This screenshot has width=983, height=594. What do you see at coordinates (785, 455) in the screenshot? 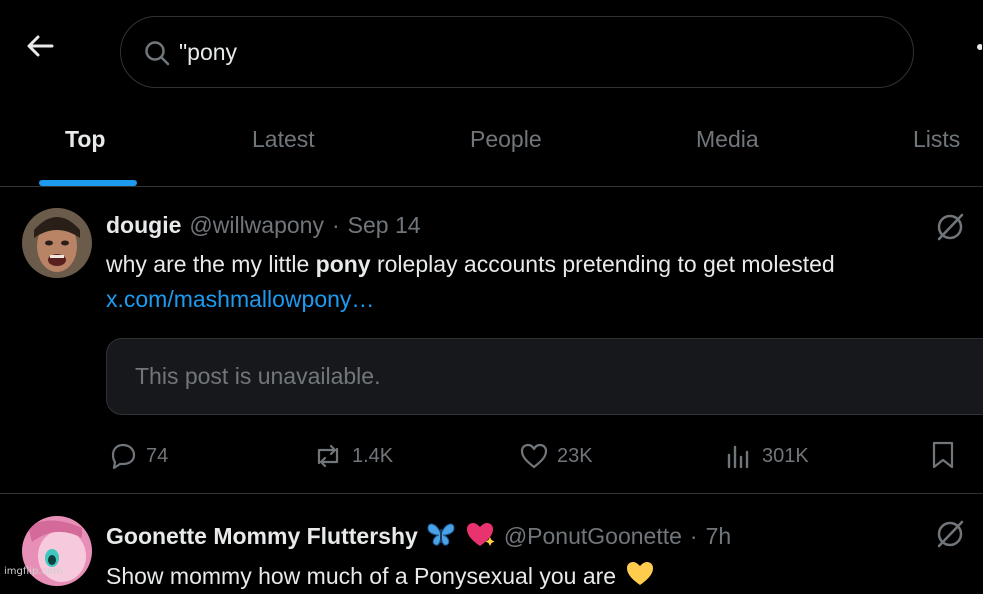
I see `views-count: 301K` at bounding box center [785, 455].